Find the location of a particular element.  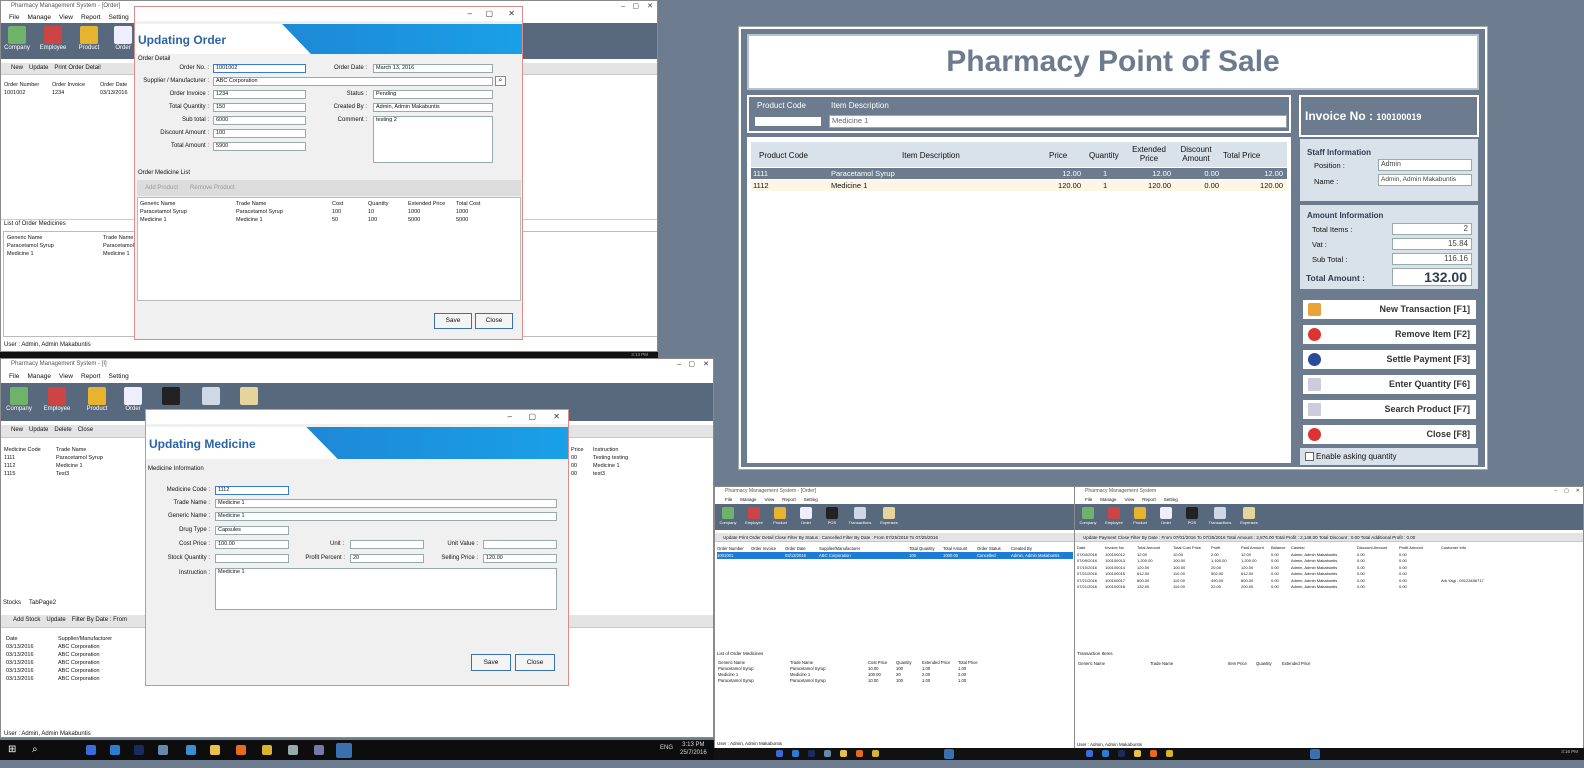

add-stock-button: Add Stock is located at coordinates (26, 620).